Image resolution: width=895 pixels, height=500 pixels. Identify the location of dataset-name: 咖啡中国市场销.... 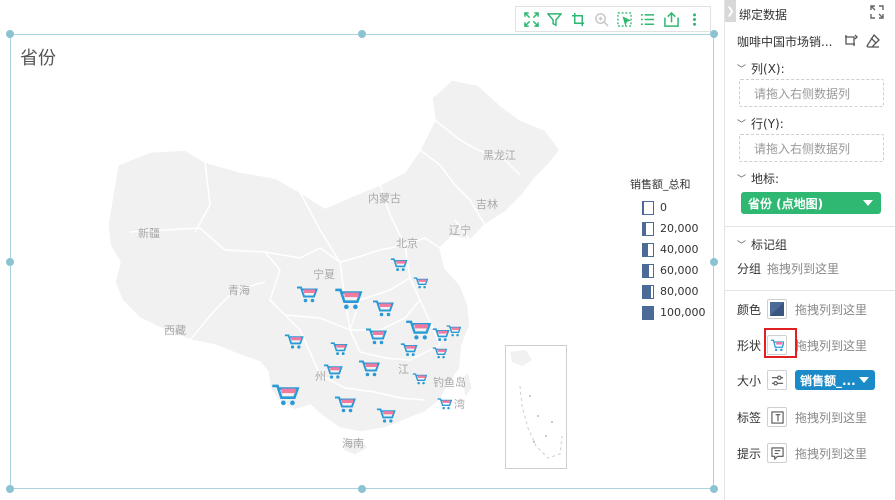
(787, 41).